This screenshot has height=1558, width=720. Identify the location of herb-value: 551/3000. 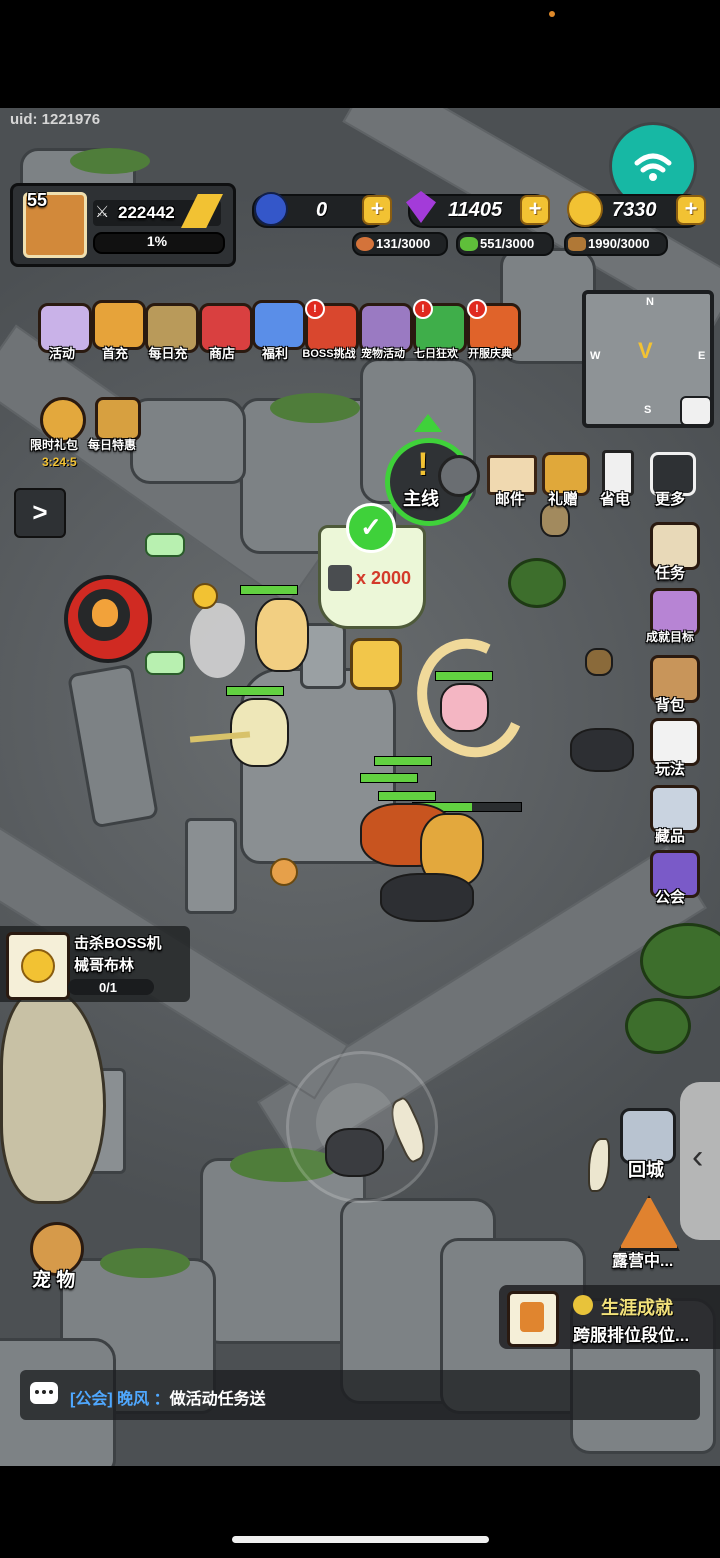
(507, 243).